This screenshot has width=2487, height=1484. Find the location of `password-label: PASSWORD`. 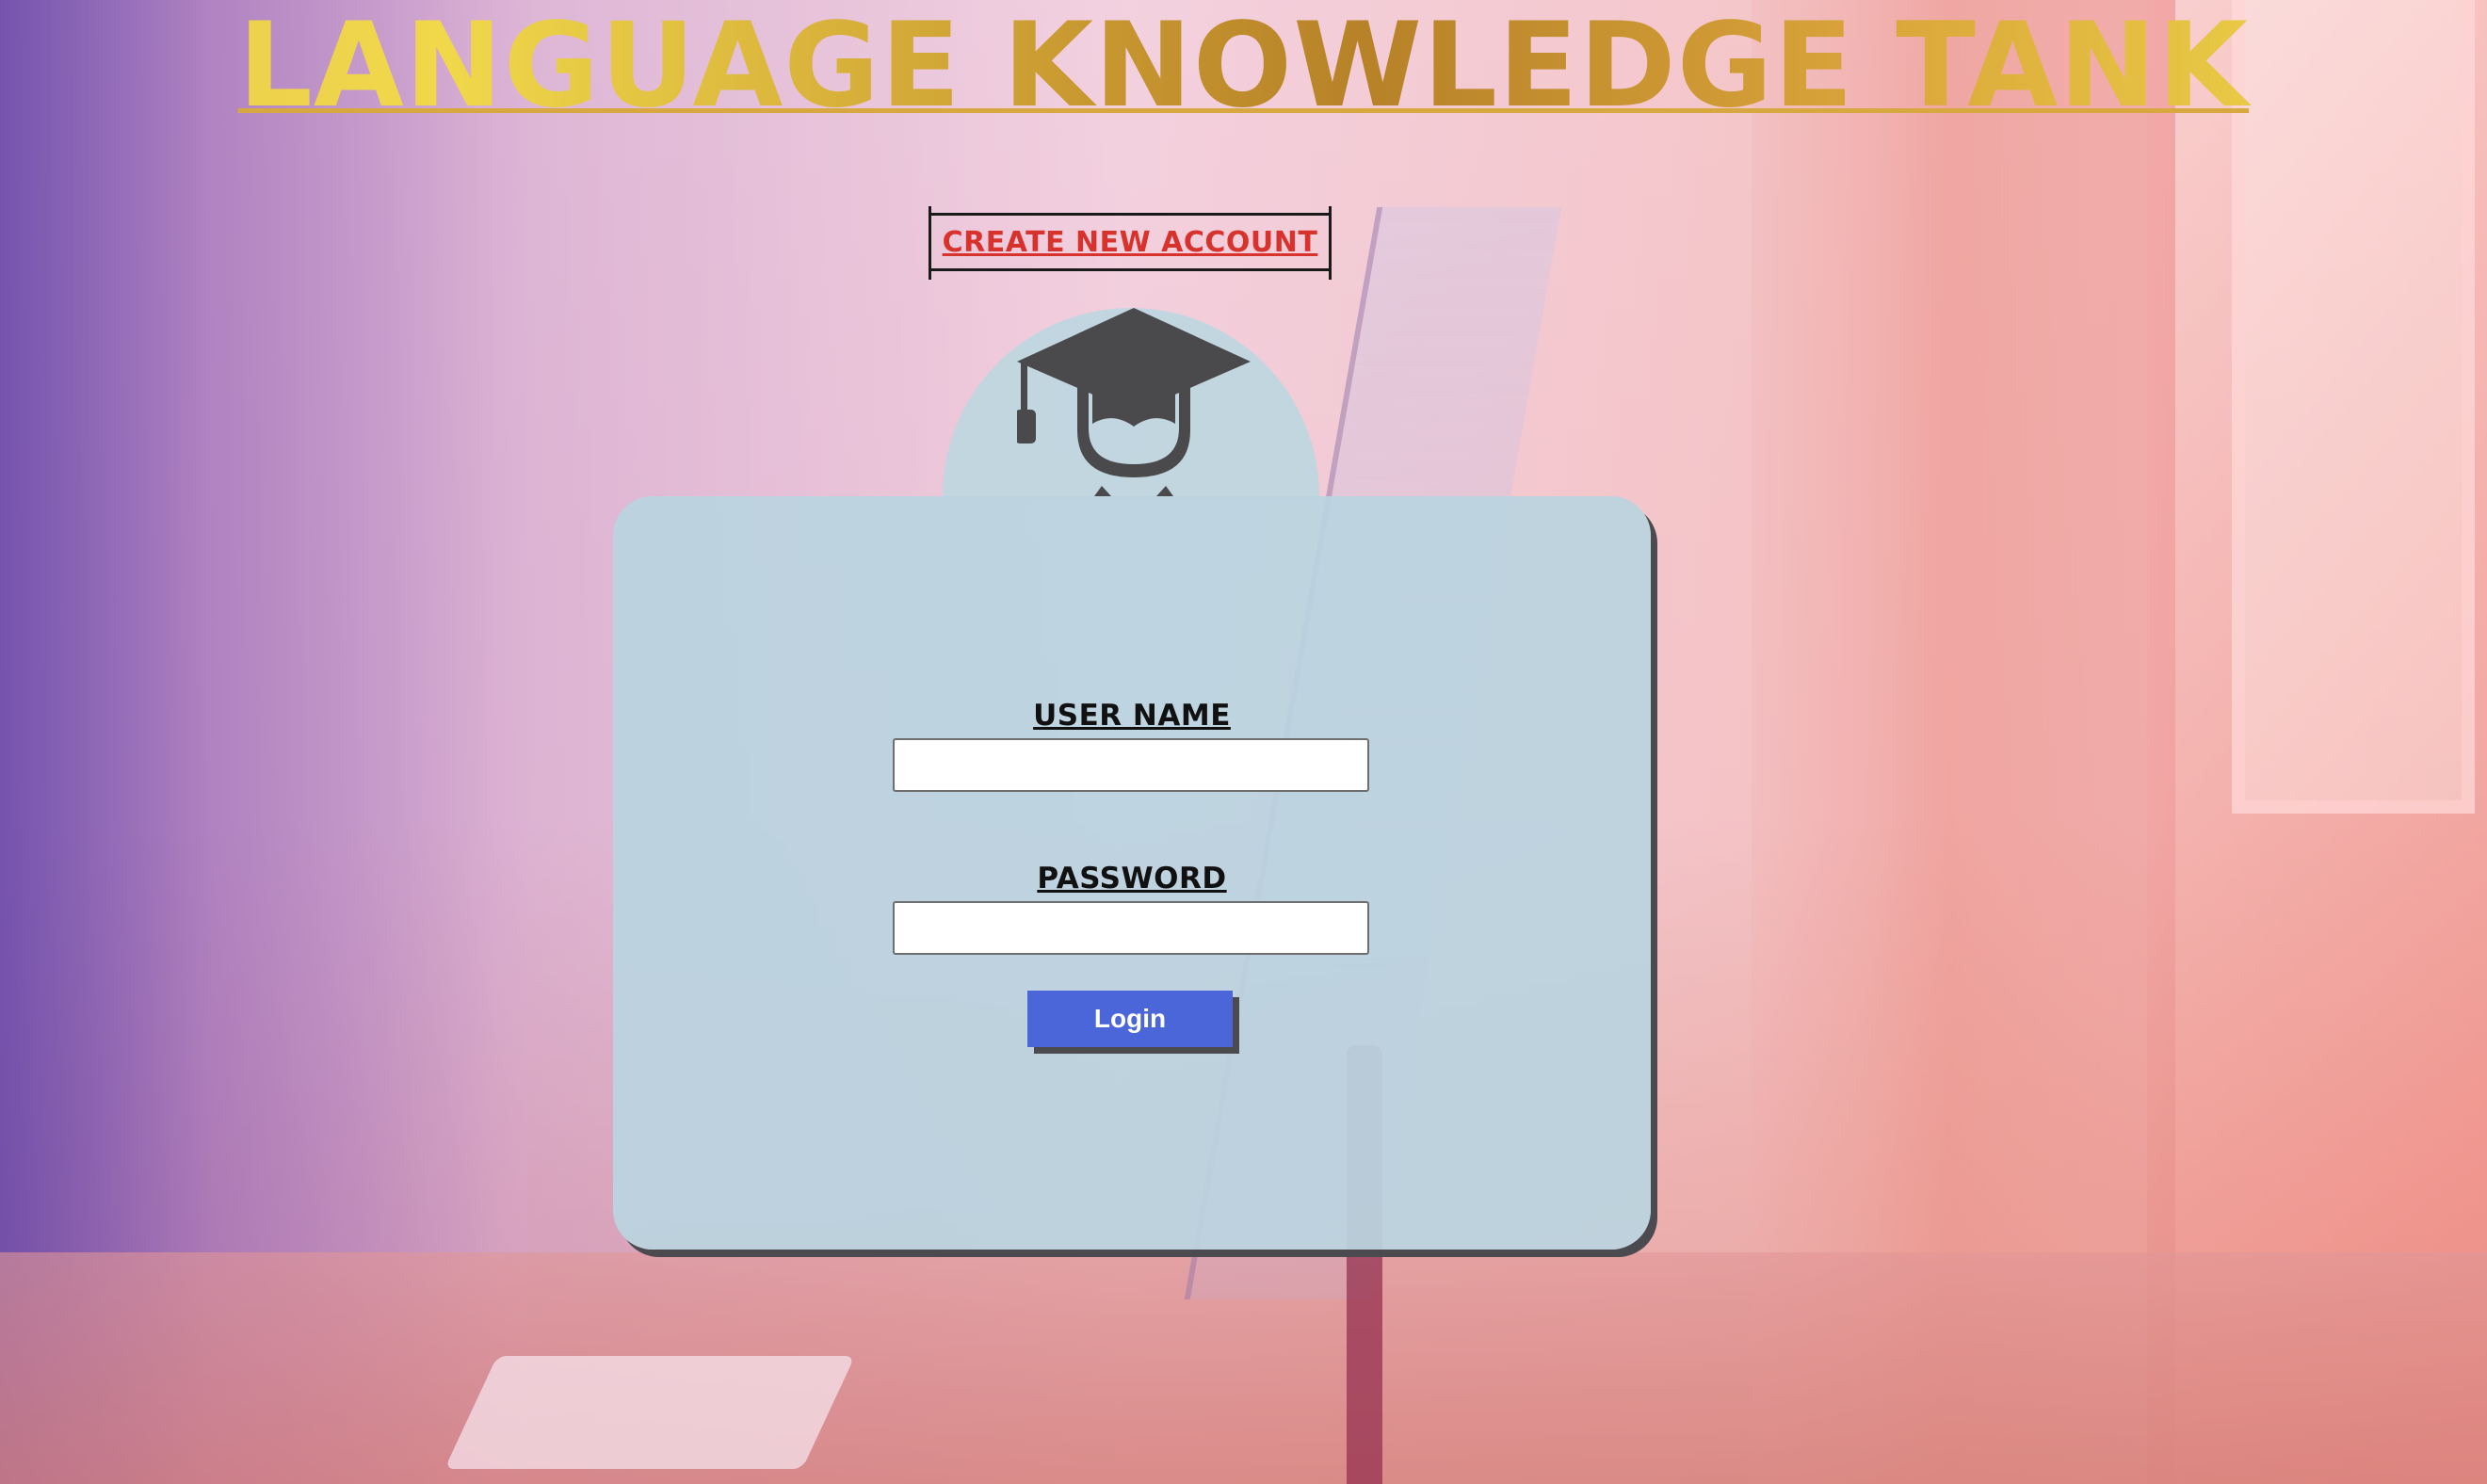

password-label: PASSWORD is located at coordinates (1132, 879).